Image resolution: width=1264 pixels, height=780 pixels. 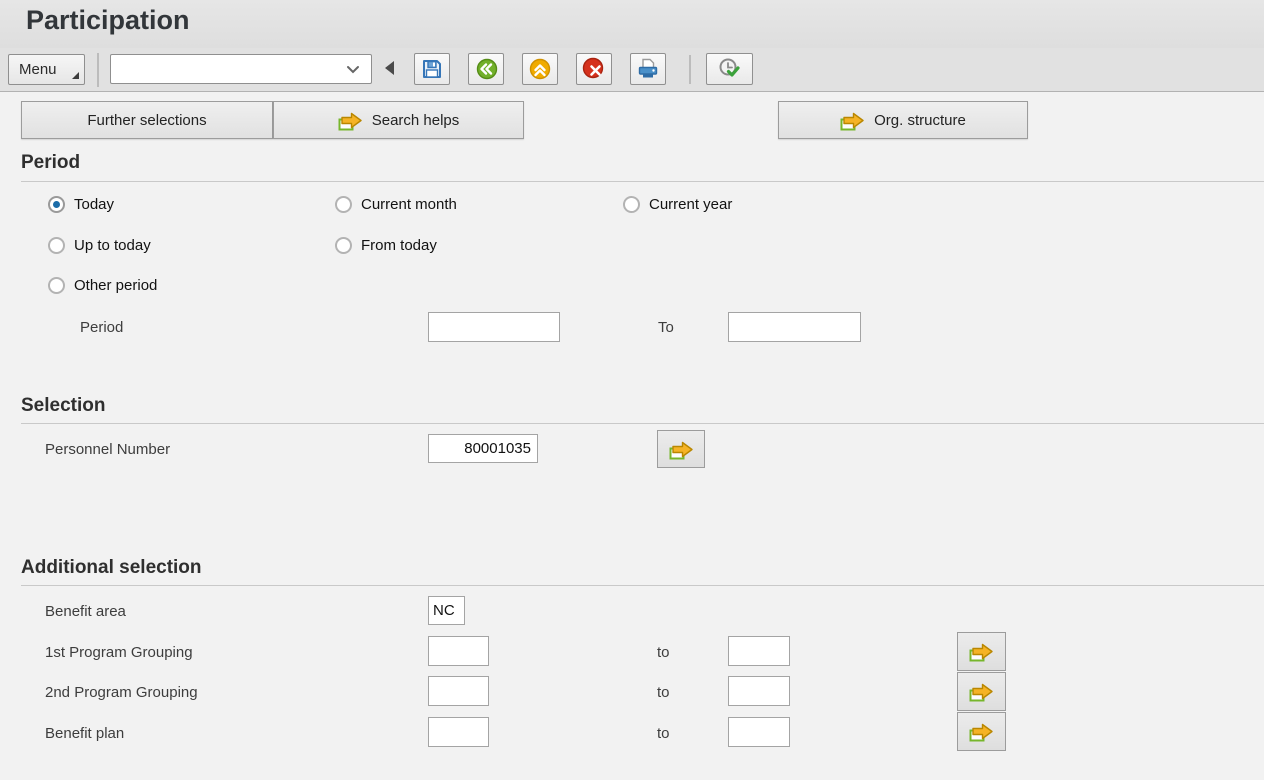 I want to click on further-selections-button: Further selections, so click(x=147, y=120).